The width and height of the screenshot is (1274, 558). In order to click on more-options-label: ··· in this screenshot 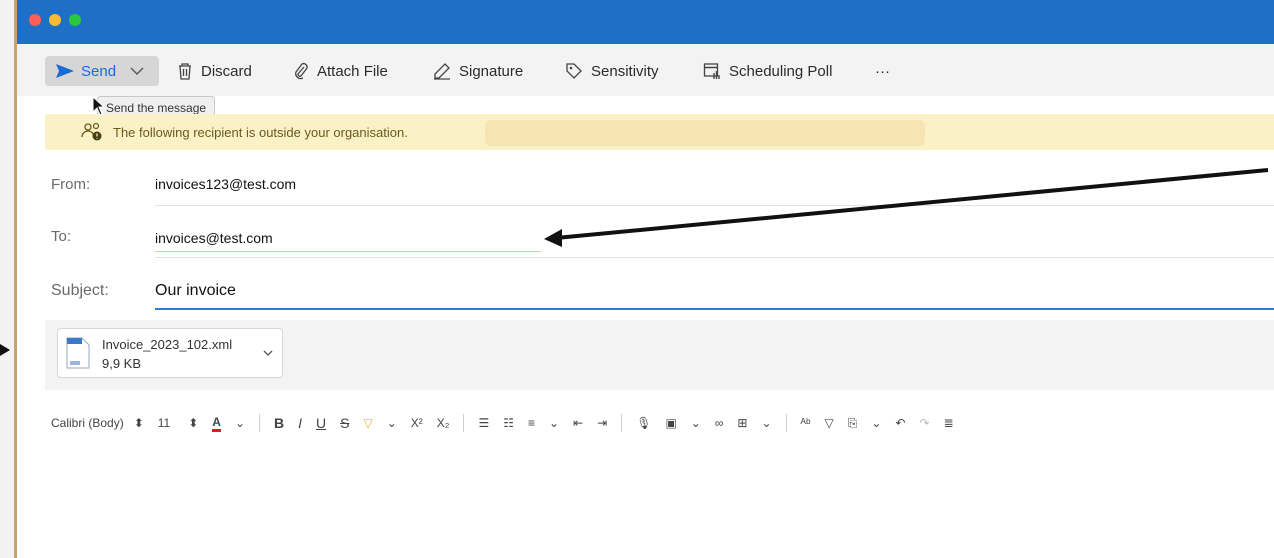, I will do `click(882, 71)`.